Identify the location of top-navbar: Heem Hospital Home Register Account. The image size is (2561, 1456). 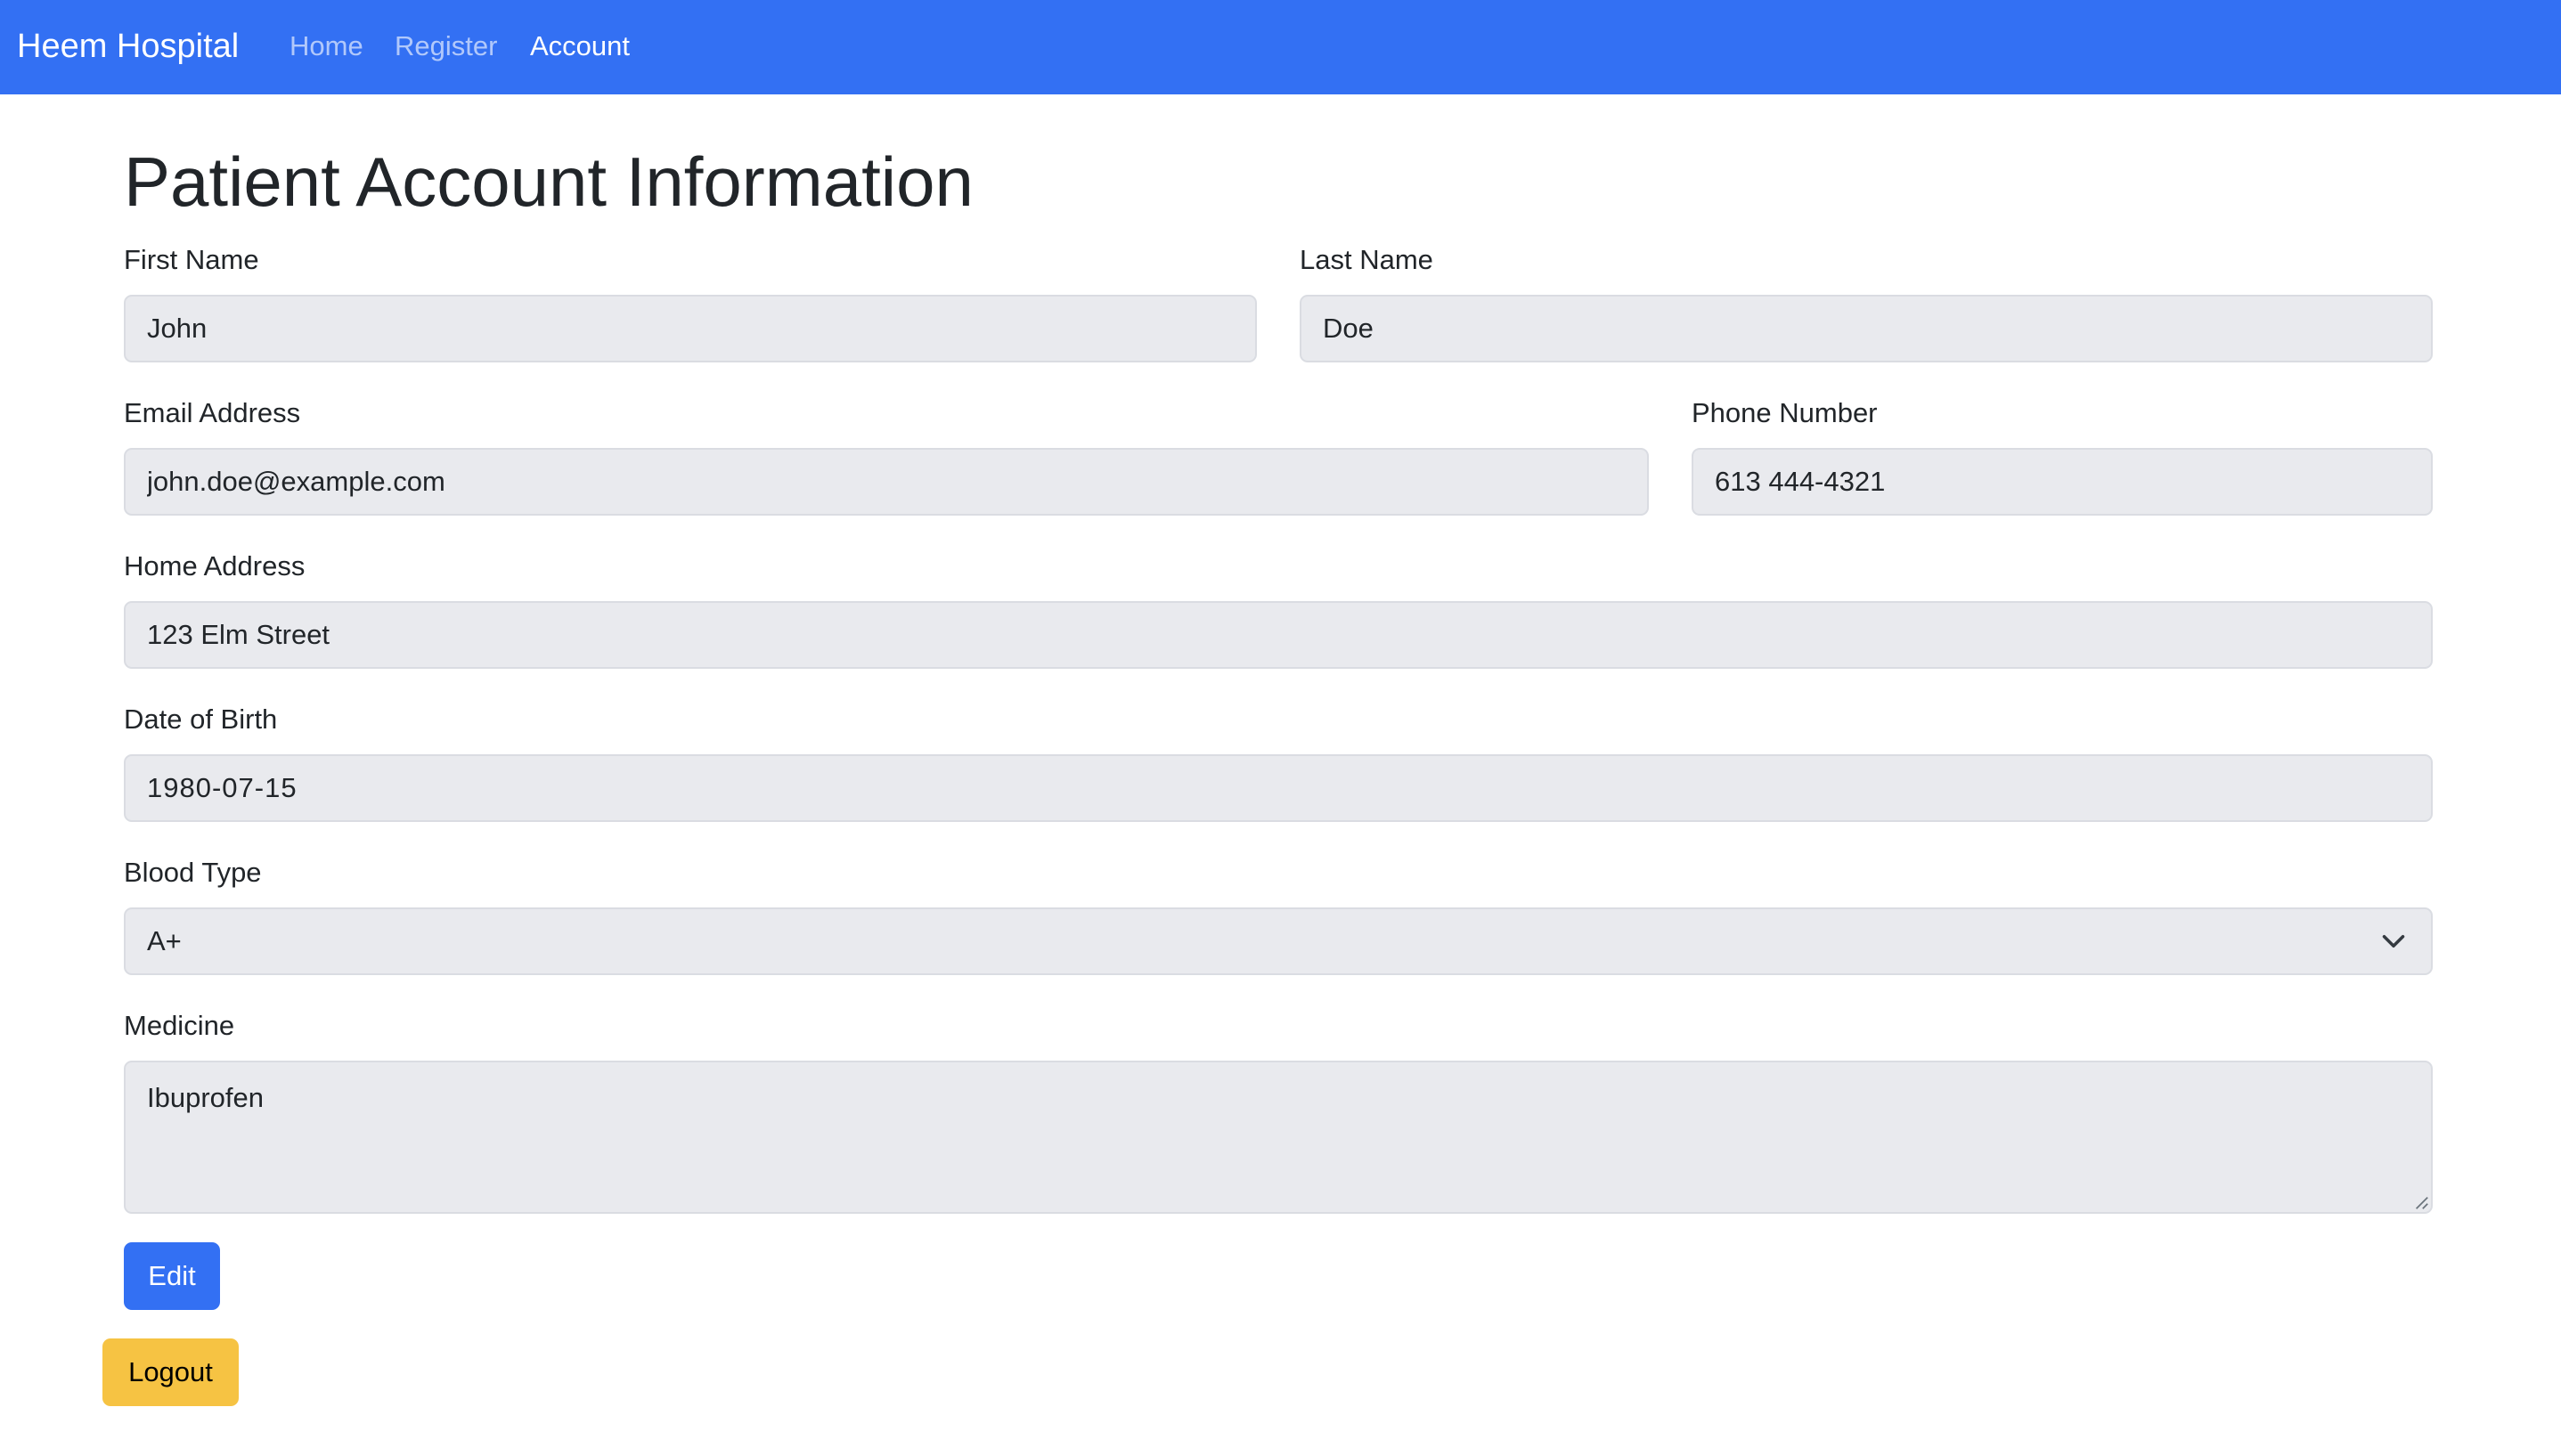
(1280, 47).